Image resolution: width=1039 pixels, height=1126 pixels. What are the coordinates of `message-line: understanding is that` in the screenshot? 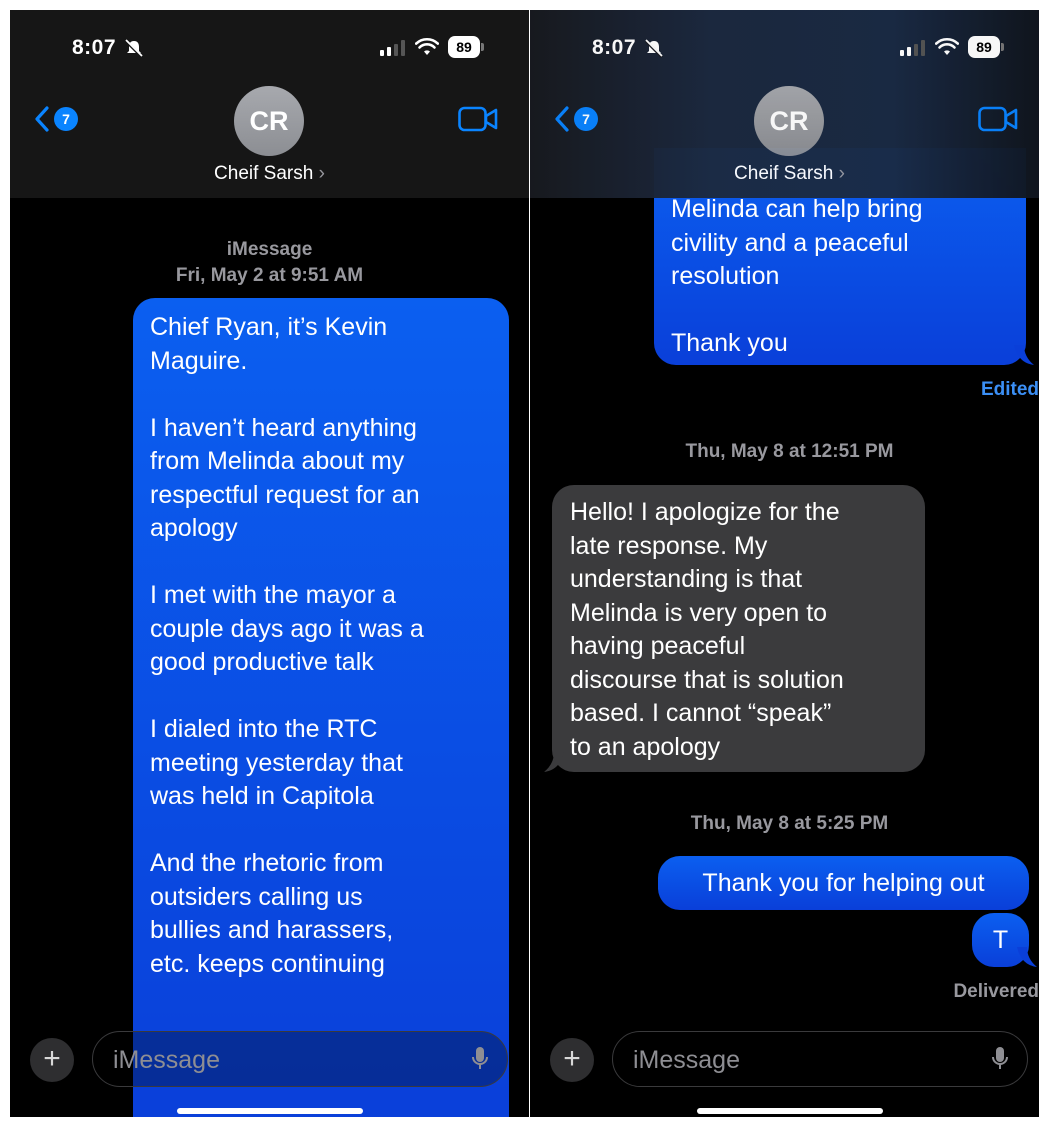 It's located at (686, 579).